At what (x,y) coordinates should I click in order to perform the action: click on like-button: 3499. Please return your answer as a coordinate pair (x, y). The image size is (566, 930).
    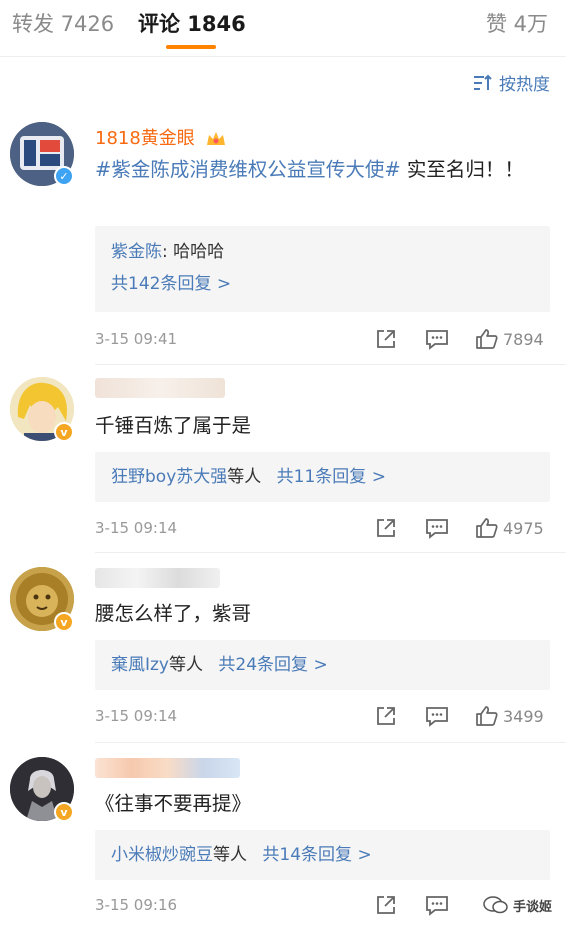
    Looking at the image, I should click on (509, 716).